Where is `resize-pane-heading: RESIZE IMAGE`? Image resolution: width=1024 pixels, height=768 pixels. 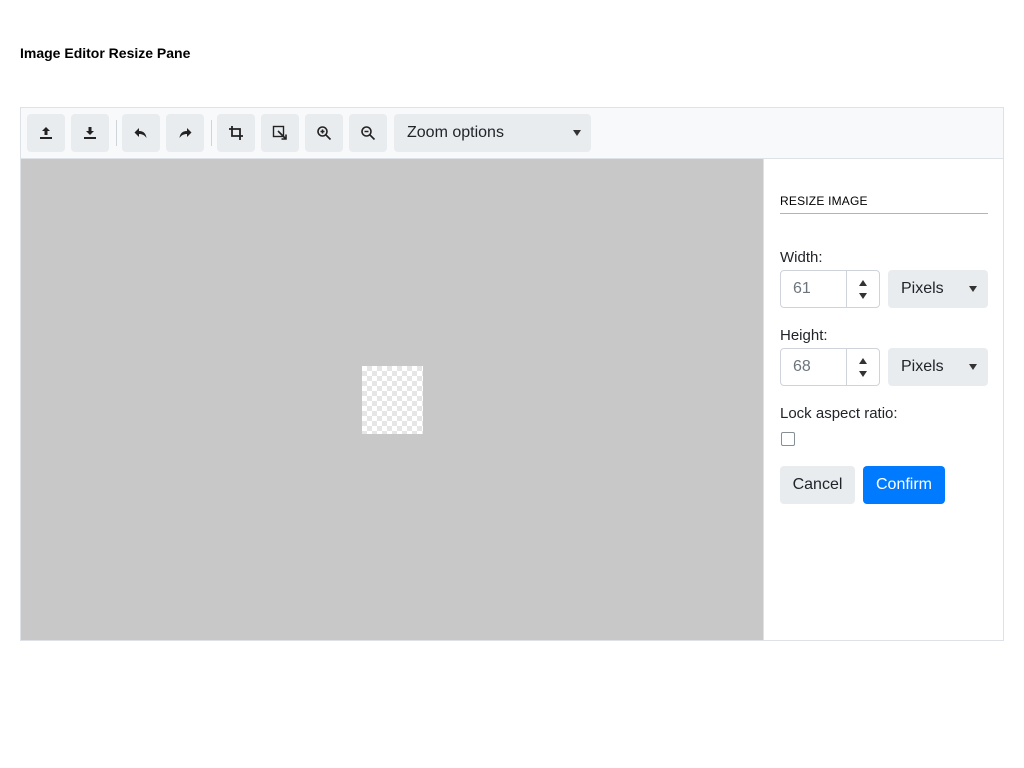
resize-pane-heading: RESIZE IMAGE is located at coordinates (884, 204).